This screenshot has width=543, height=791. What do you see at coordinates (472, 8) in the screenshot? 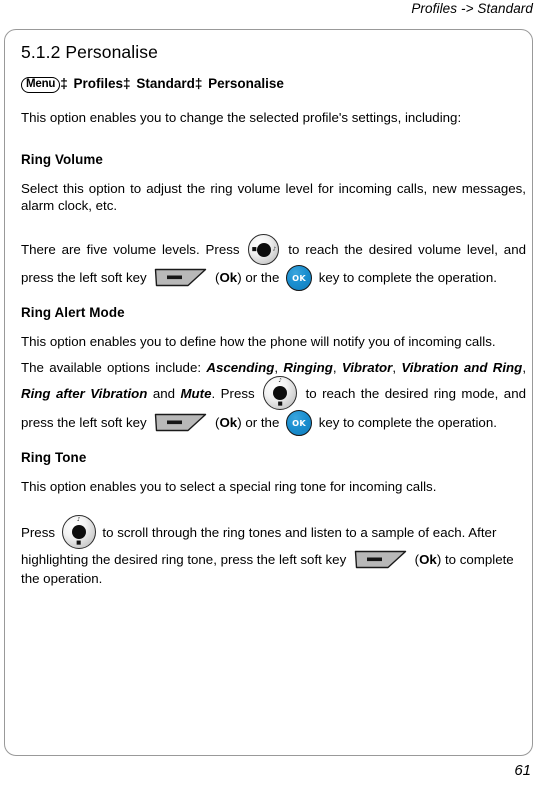
I see `running-header: Profiles -> Standard` at bounding box center [472, 8].